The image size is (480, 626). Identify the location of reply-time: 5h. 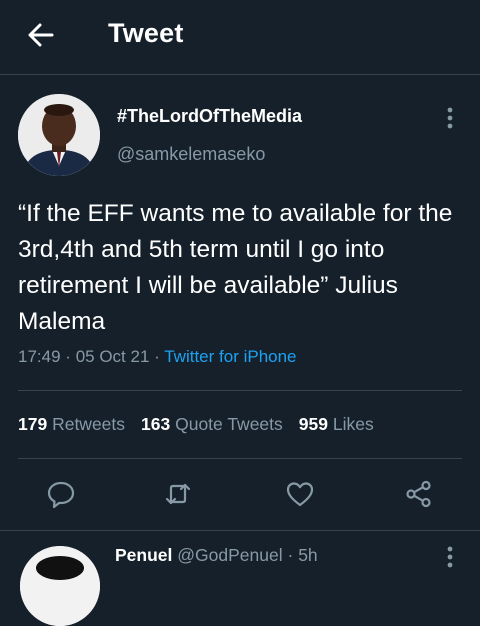
(308, 555).